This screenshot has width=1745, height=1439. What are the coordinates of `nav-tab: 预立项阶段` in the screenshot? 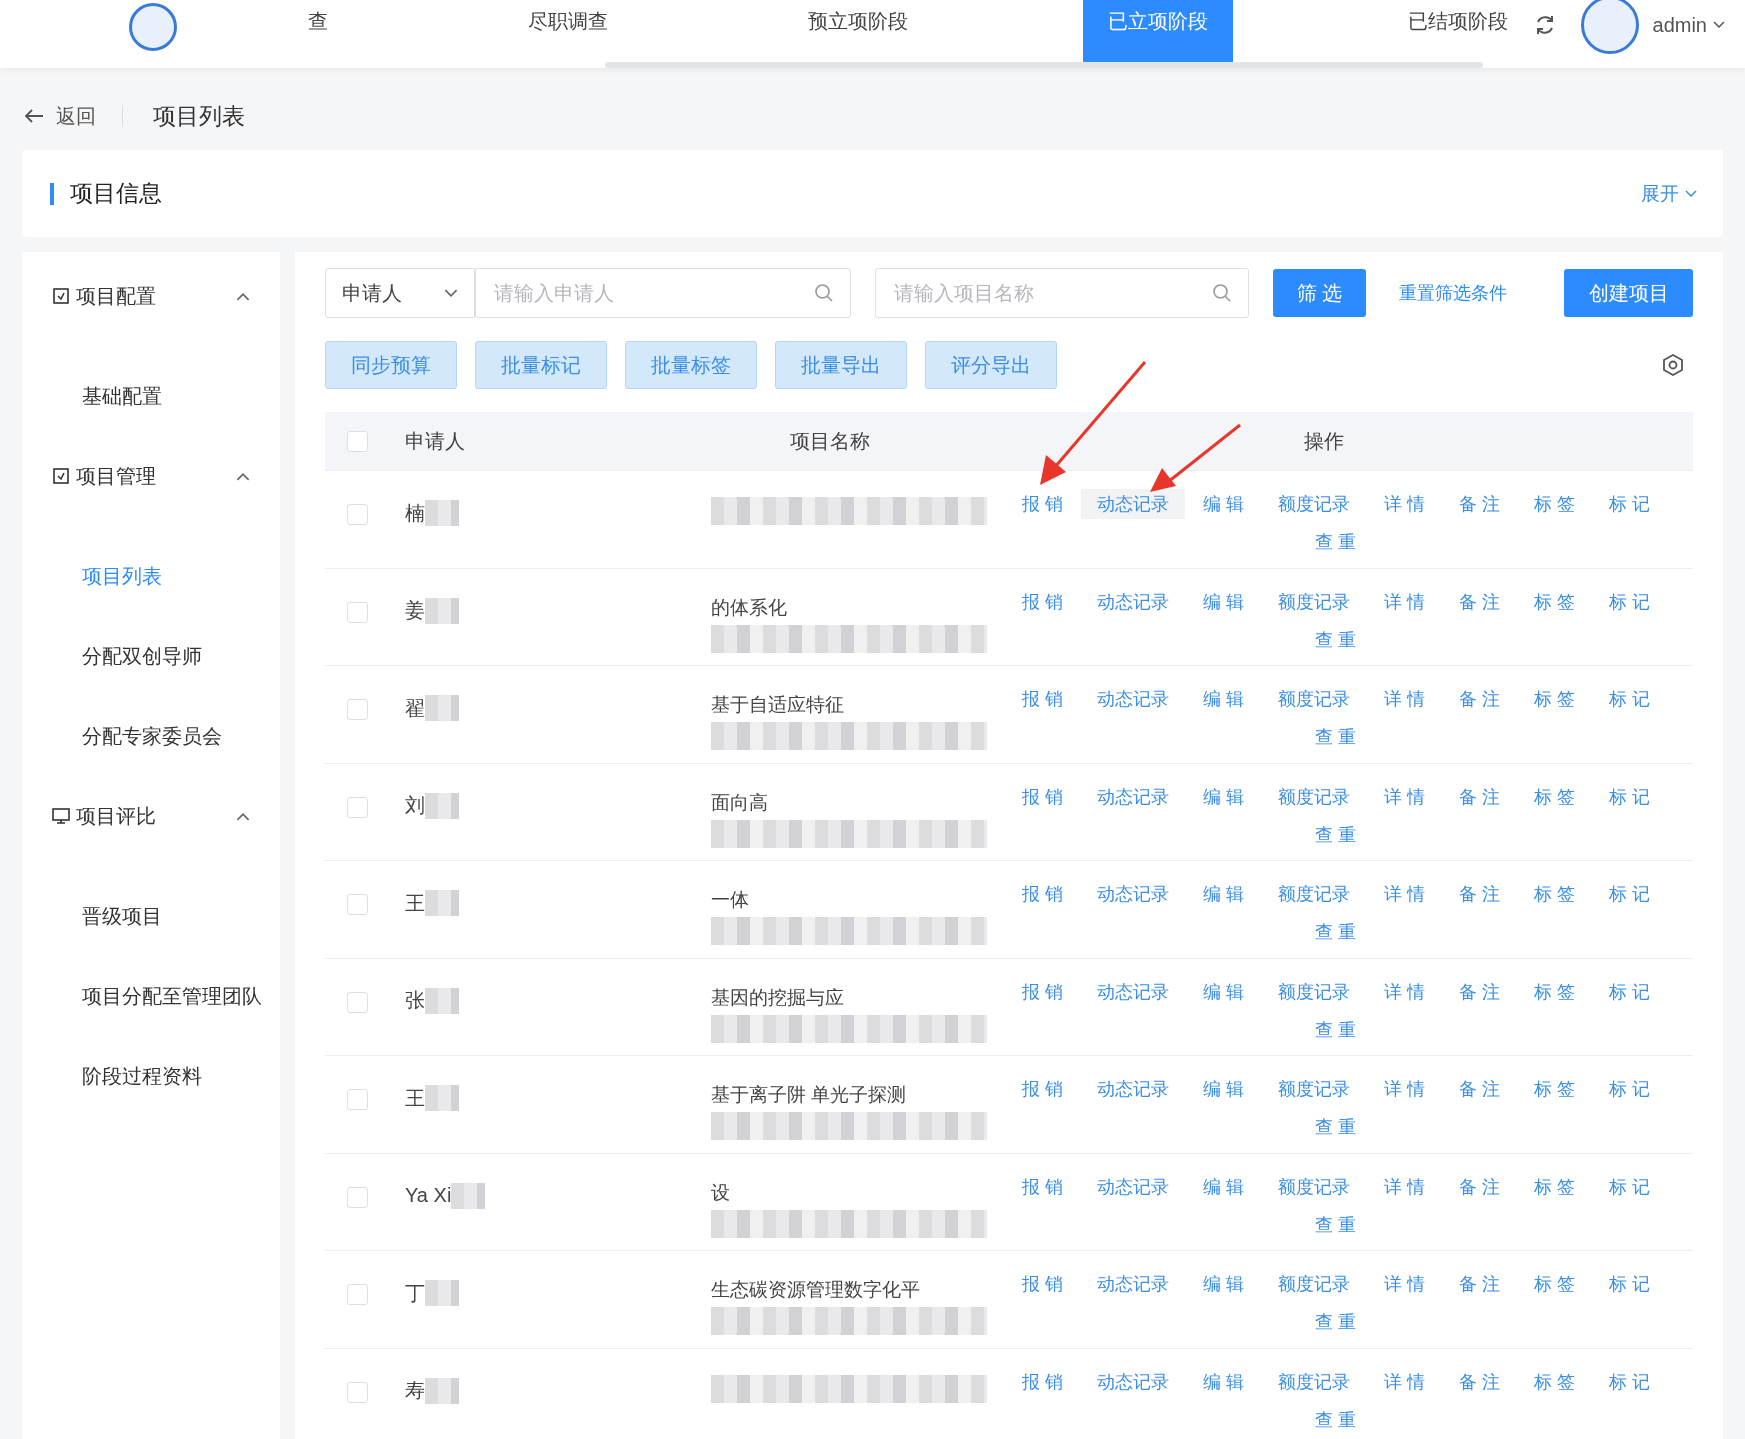 It's located at (857, 31).